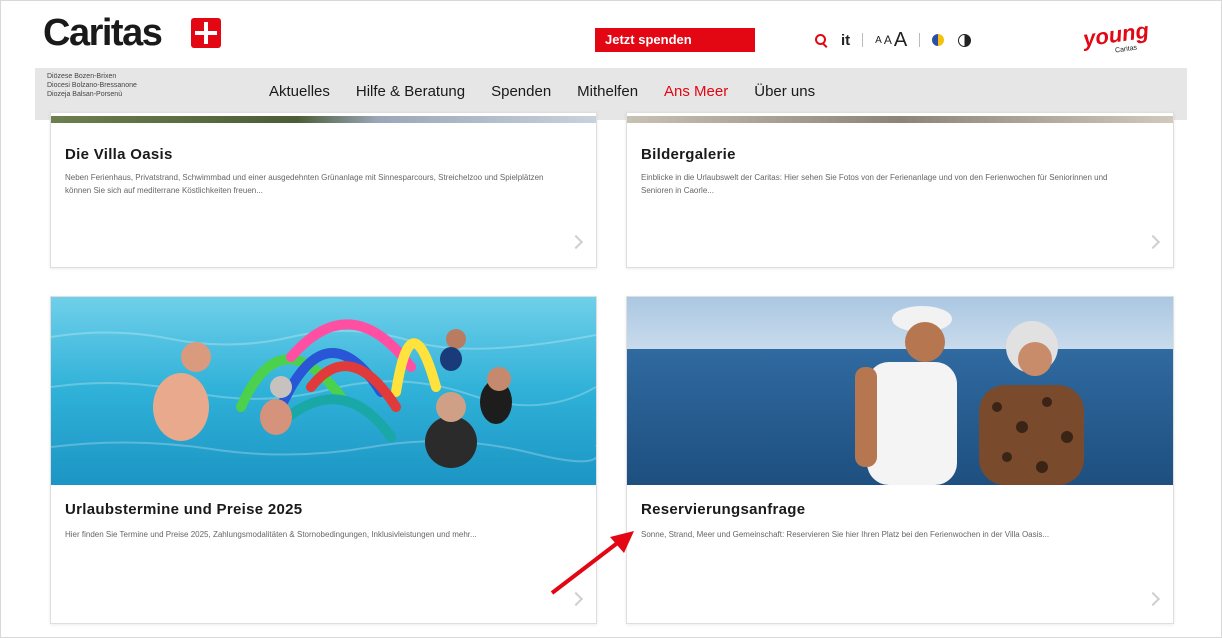 The width and height of the screenshot is (1222, 638). Describe the element at coordinates (845, 40) in the screenshot. I see `language-switch-it: it` at that location.